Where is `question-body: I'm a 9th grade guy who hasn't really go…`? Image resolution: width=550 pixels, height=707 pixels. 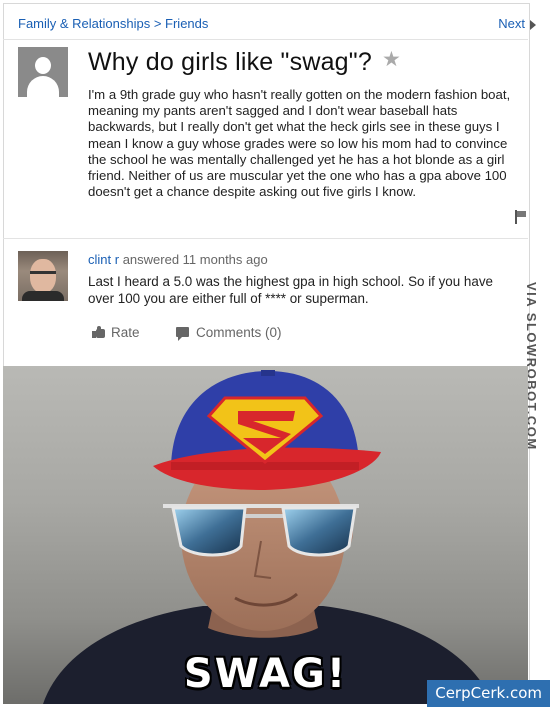 question-body: I'm a 9th grade guy who hasn't really go… is located at coordinates (299, 143).